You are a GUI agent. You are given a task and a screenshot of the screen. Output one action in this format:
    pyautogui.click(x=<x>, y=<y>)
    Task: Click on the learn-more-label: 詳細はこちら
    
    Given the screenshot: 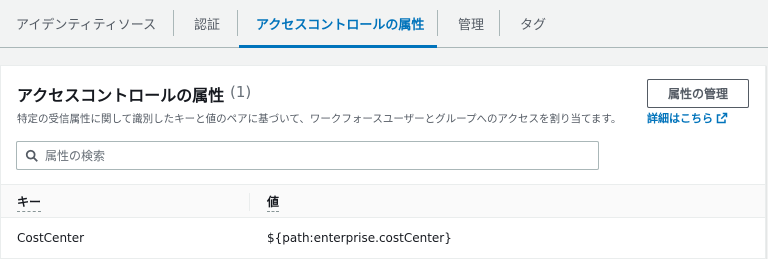 What is the action you would take?
    pyautogui.click(x=680, y=118)
    